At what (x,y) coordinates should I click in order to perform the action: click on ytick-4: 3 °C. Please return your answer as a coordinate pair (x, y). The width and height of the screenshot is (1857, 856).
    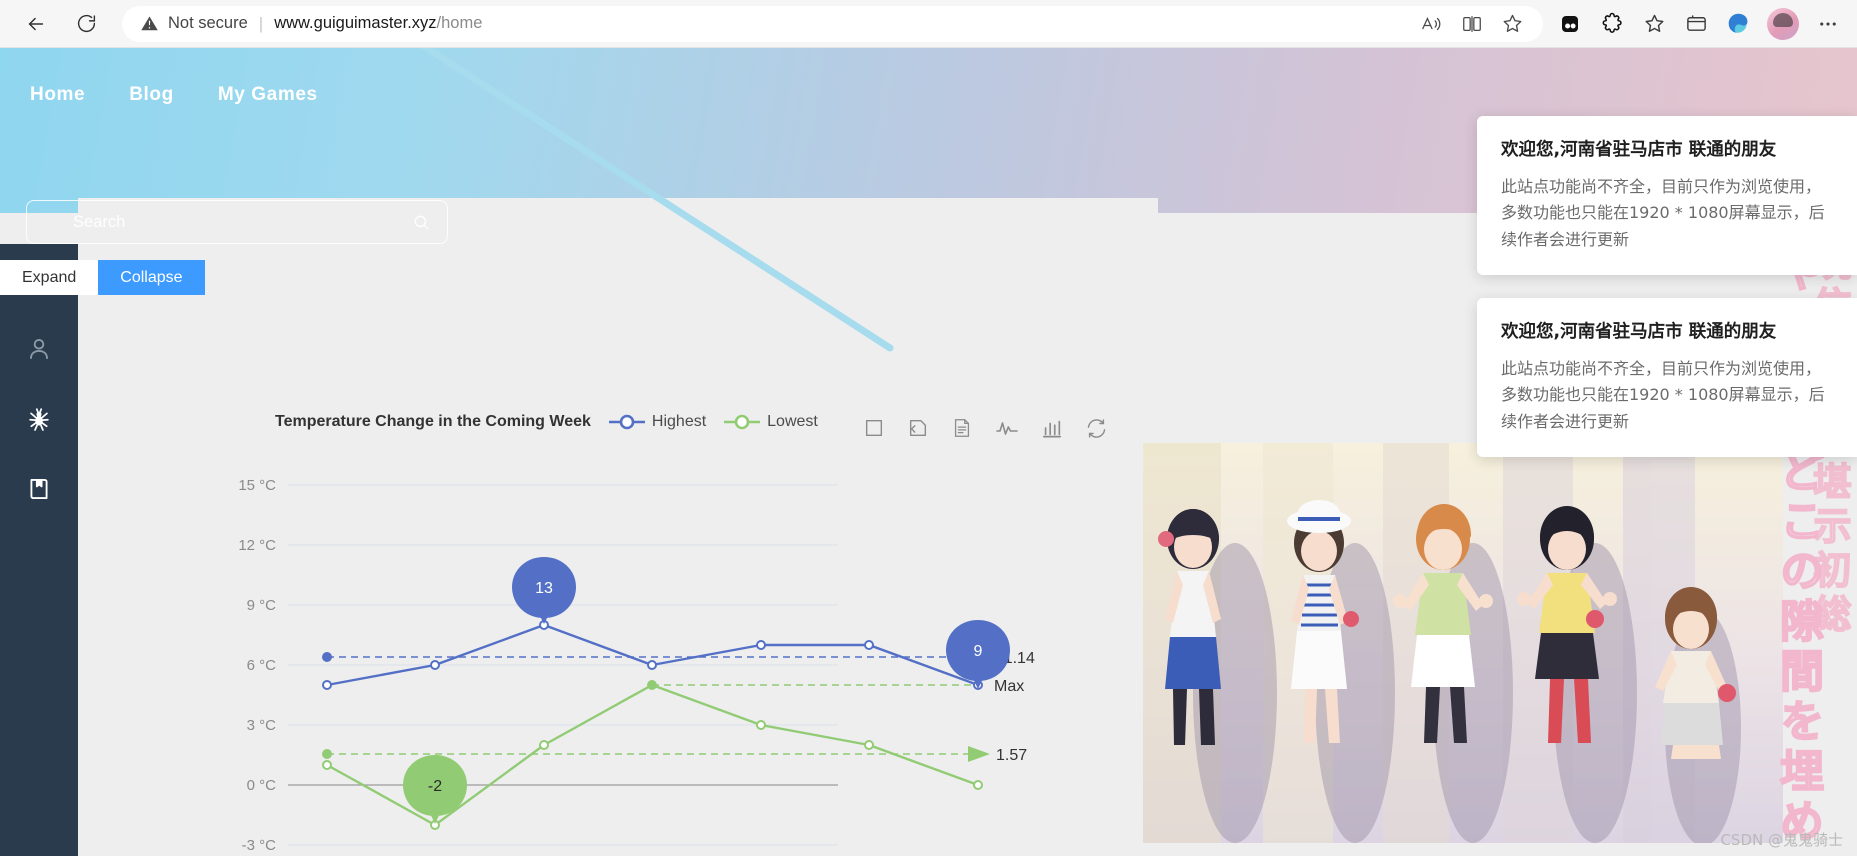
    Looking at the image, I should click on (262, 725).